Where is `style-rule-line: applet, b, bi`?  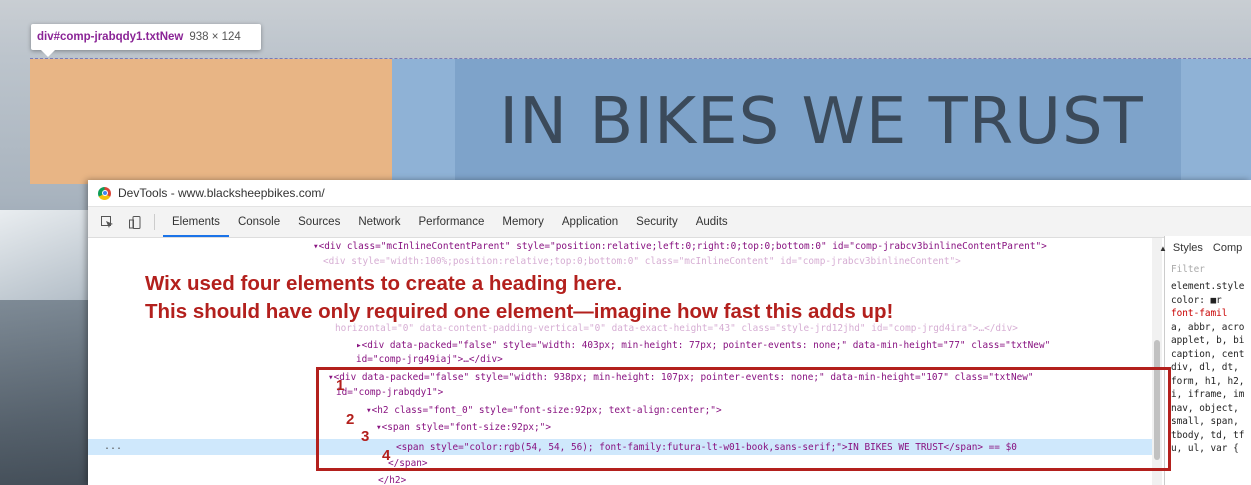 style-rule-line: applet, b, bi is located at coordinates (1208, 340).